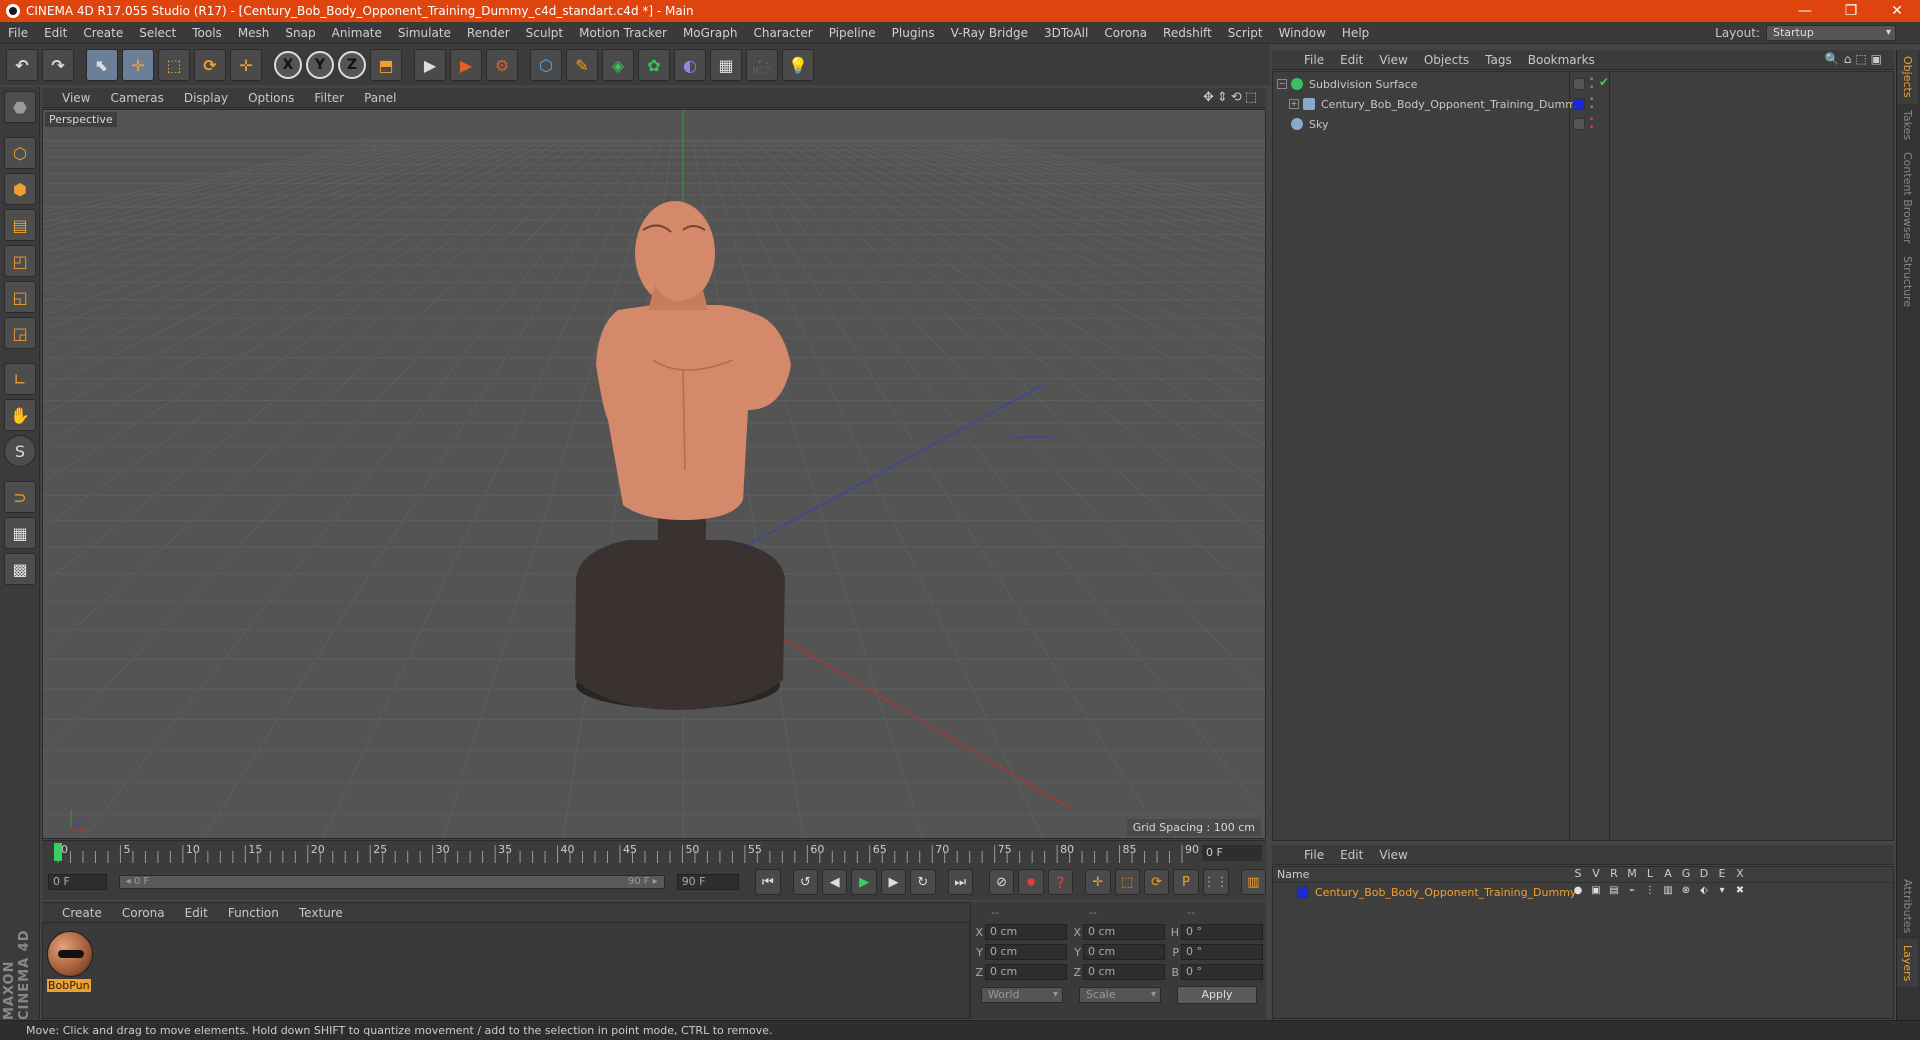 The width and height of the screenshot is (1920, 1040). What do you see at coordinates (1578, 890) in the screenshot?
I see `solo-icon: ●` at bounding box center [1578, 890].